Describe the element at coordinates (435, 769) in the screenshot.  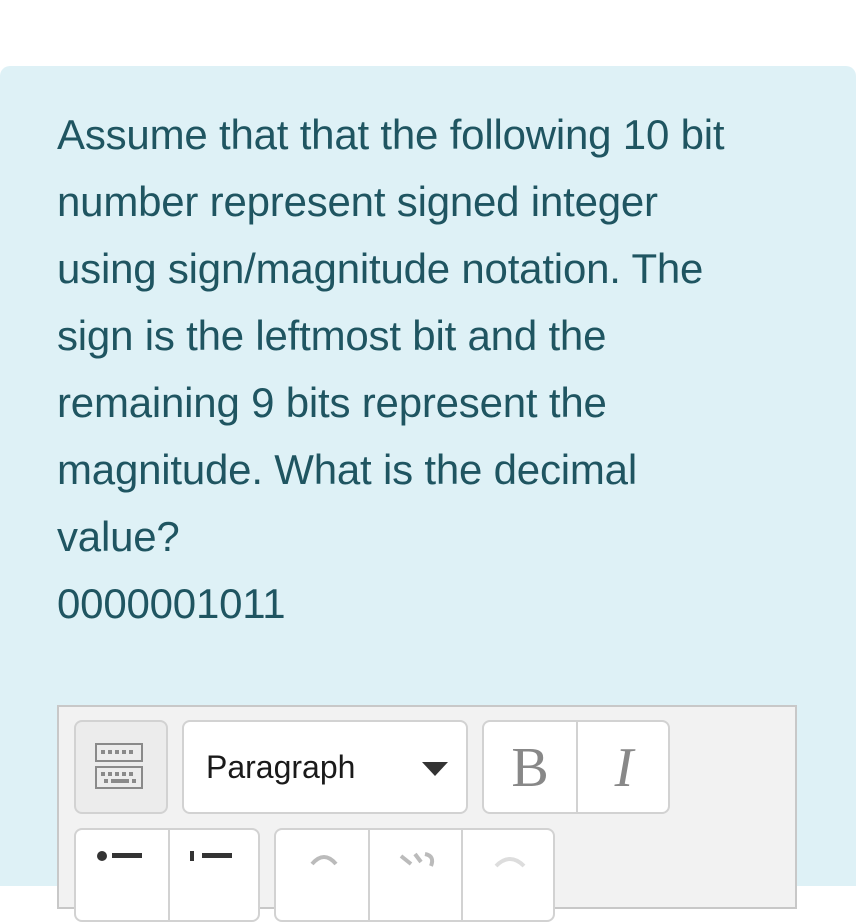
I see `chevron-down-icon` at that location.